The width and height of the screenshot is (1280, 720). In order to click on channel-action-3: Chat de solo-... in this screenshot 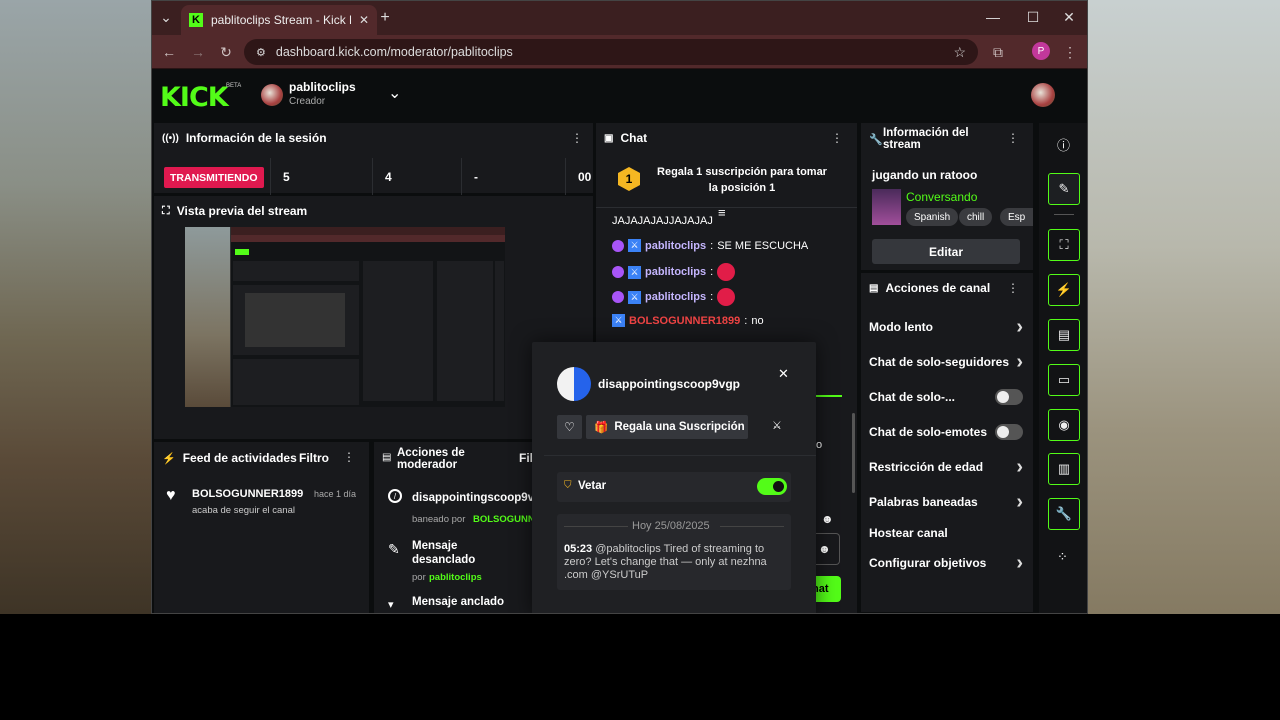, I will do `click(946, 397)`.